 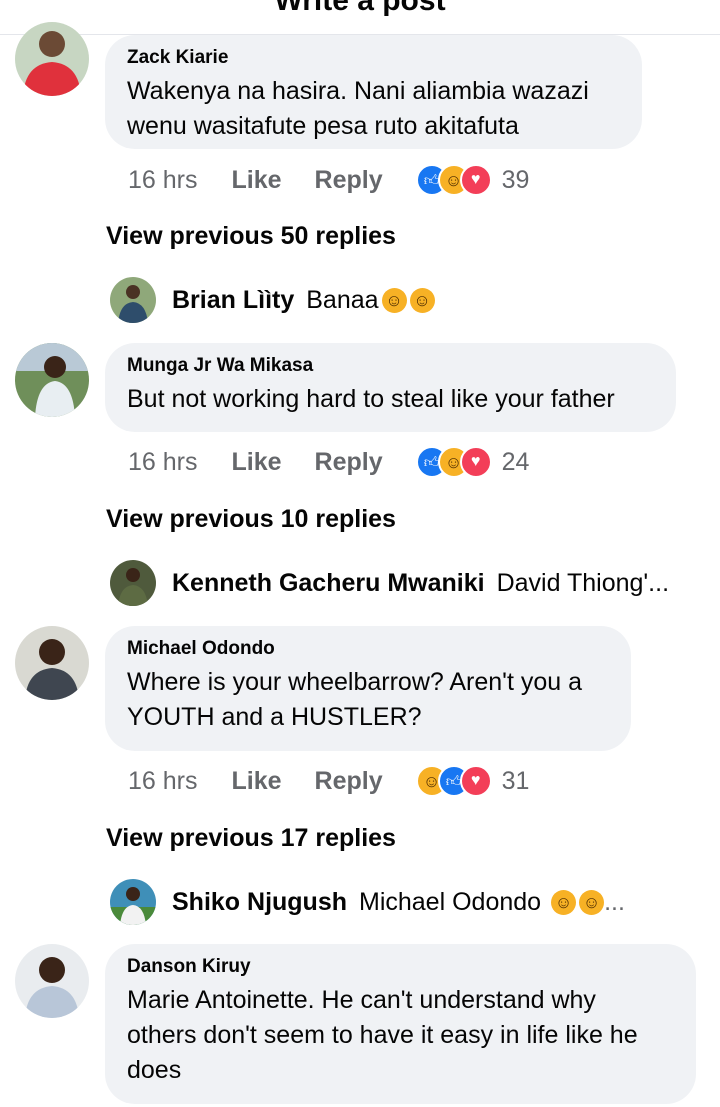 What do you see at coordinates (515, 179) in the screenshot?
I see `reaction-count: 39` at bounding box center [515, 179].